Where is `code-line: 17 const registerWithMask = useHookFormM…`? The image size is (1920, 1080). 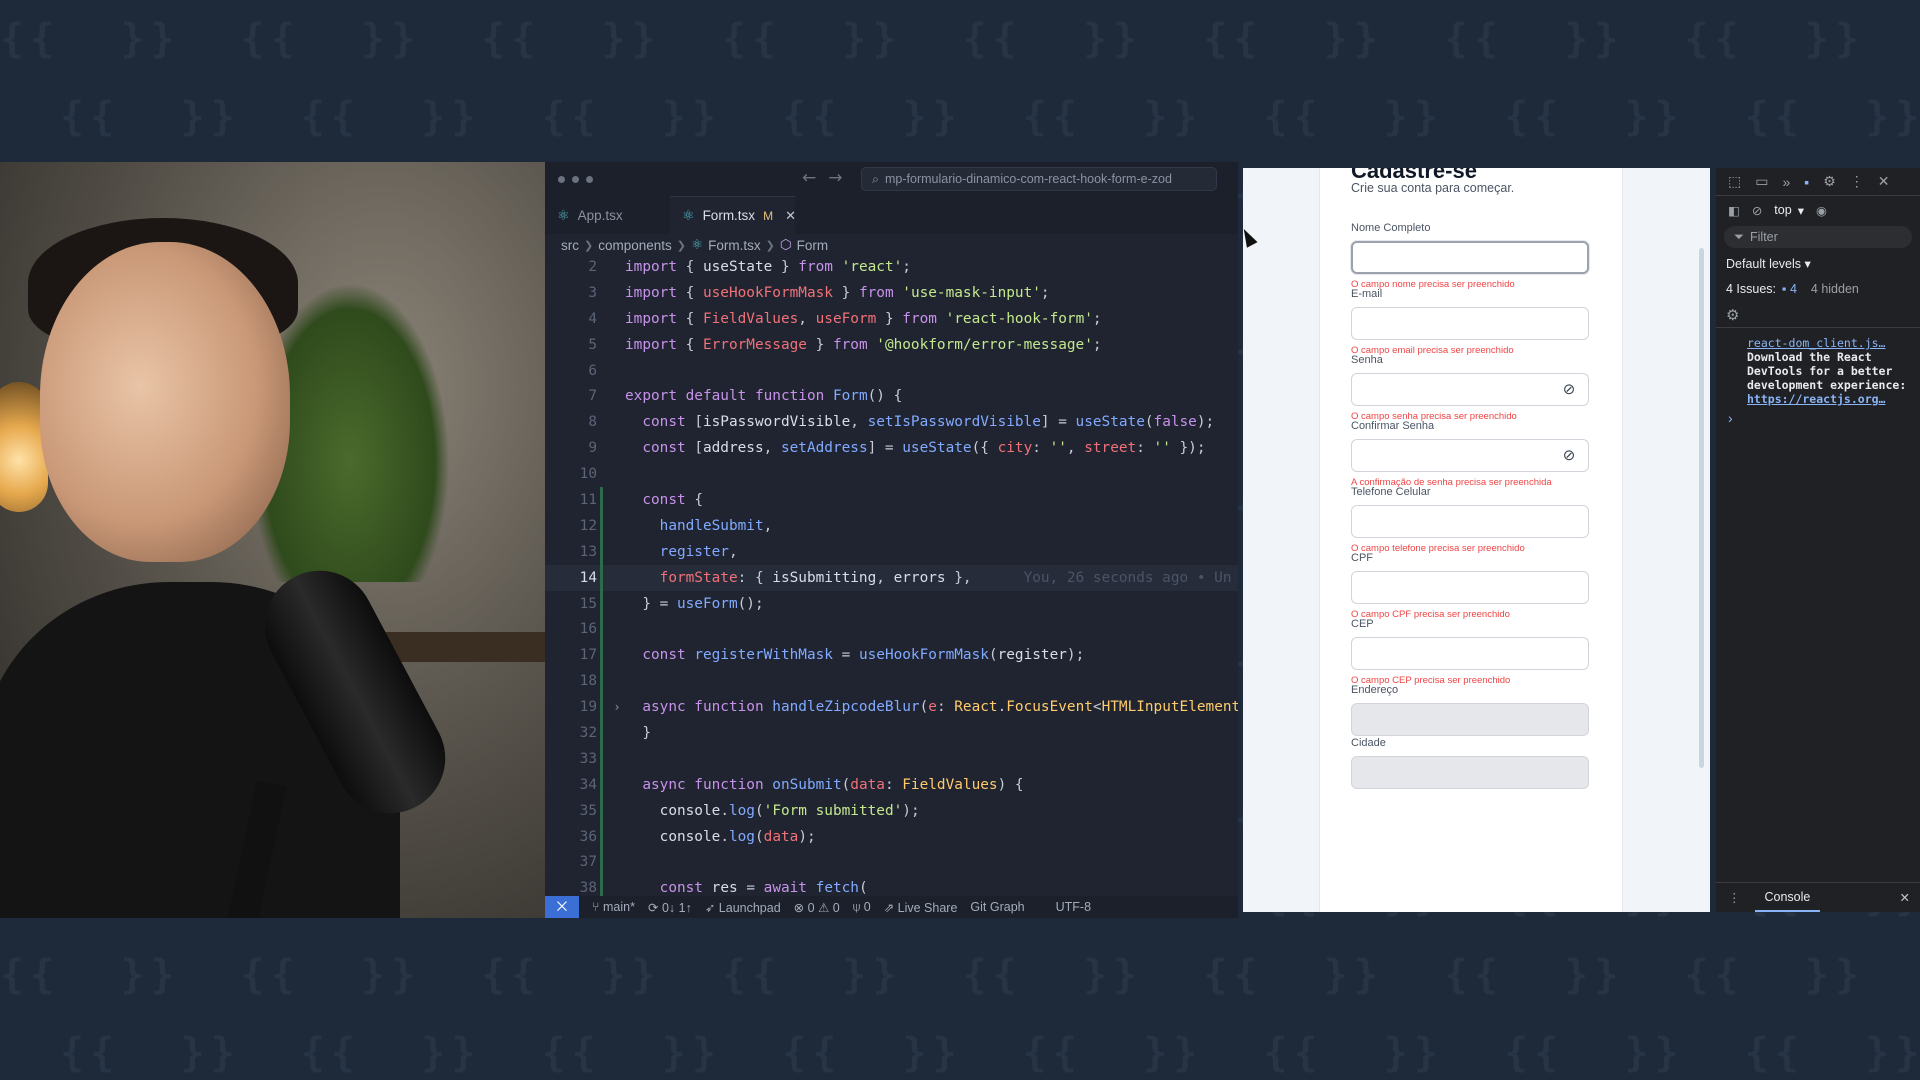 code-line: 17 const registerWithMask = useHookFormM… is located at coordinates (891, 655).